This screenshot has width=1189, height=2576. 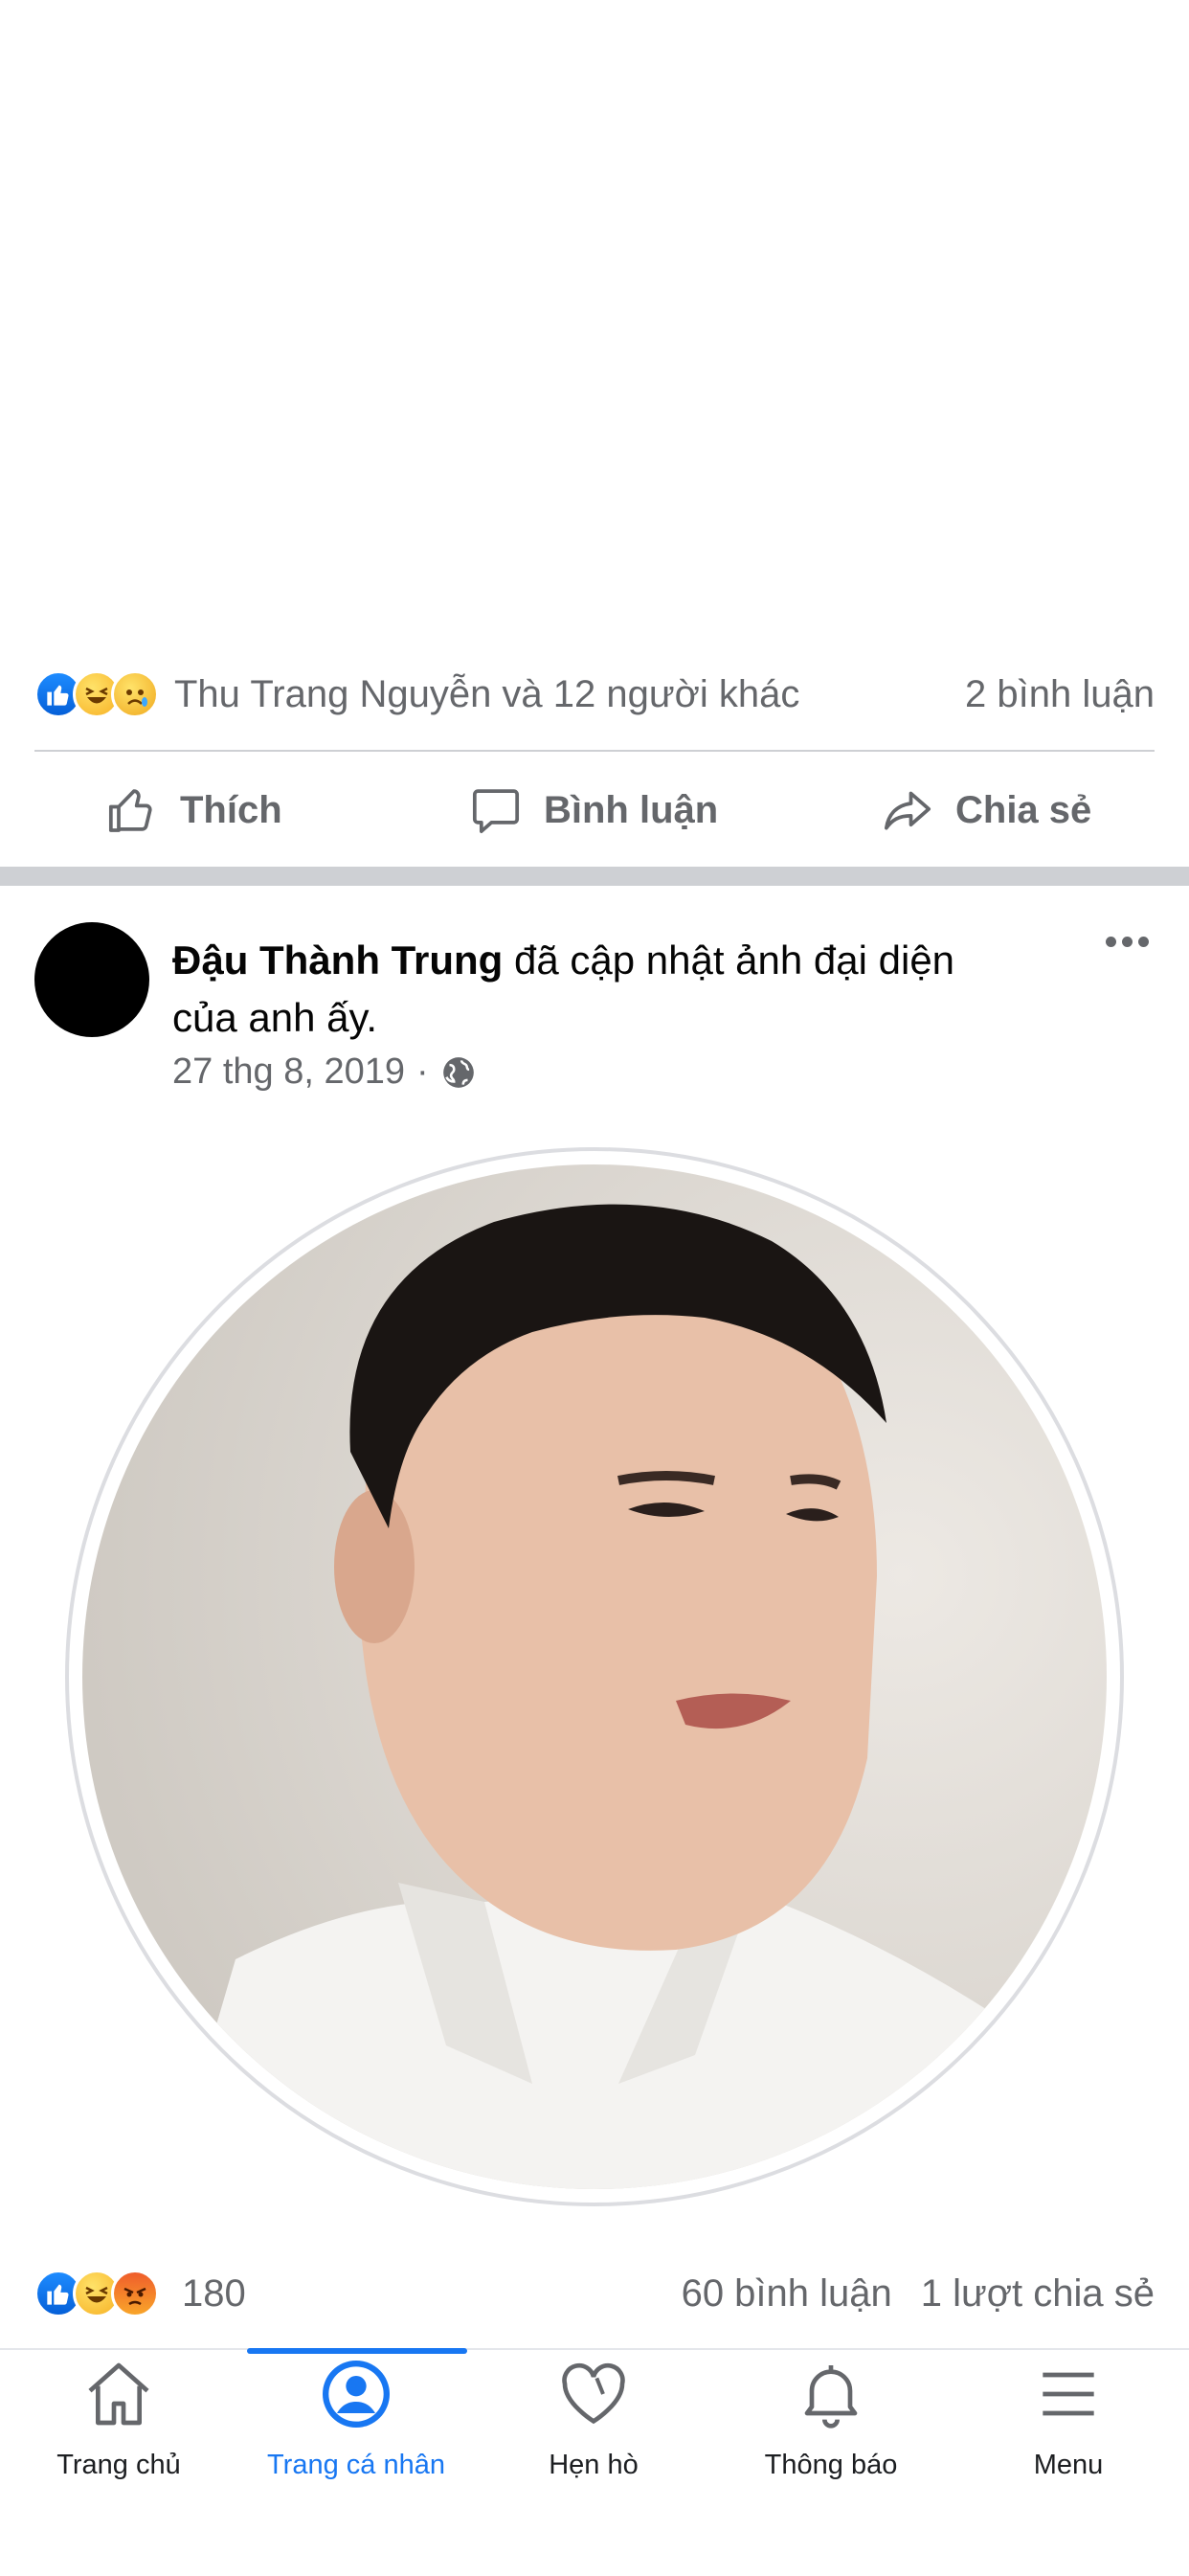 I want to click on comment-icon, so click(x=496, y=811).